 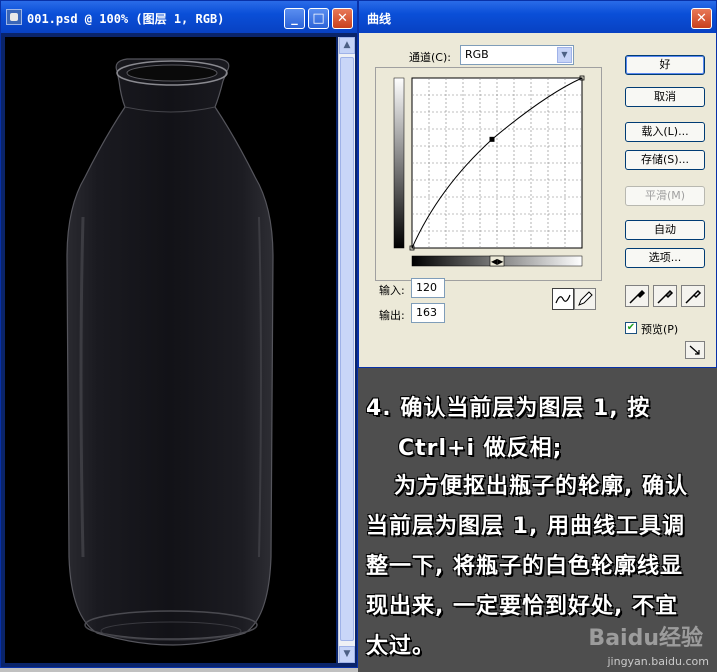 What do you see at coordinates (294, 18) in the screenshot?
I see `minimize-button: _` at bounding box center [294, 18].